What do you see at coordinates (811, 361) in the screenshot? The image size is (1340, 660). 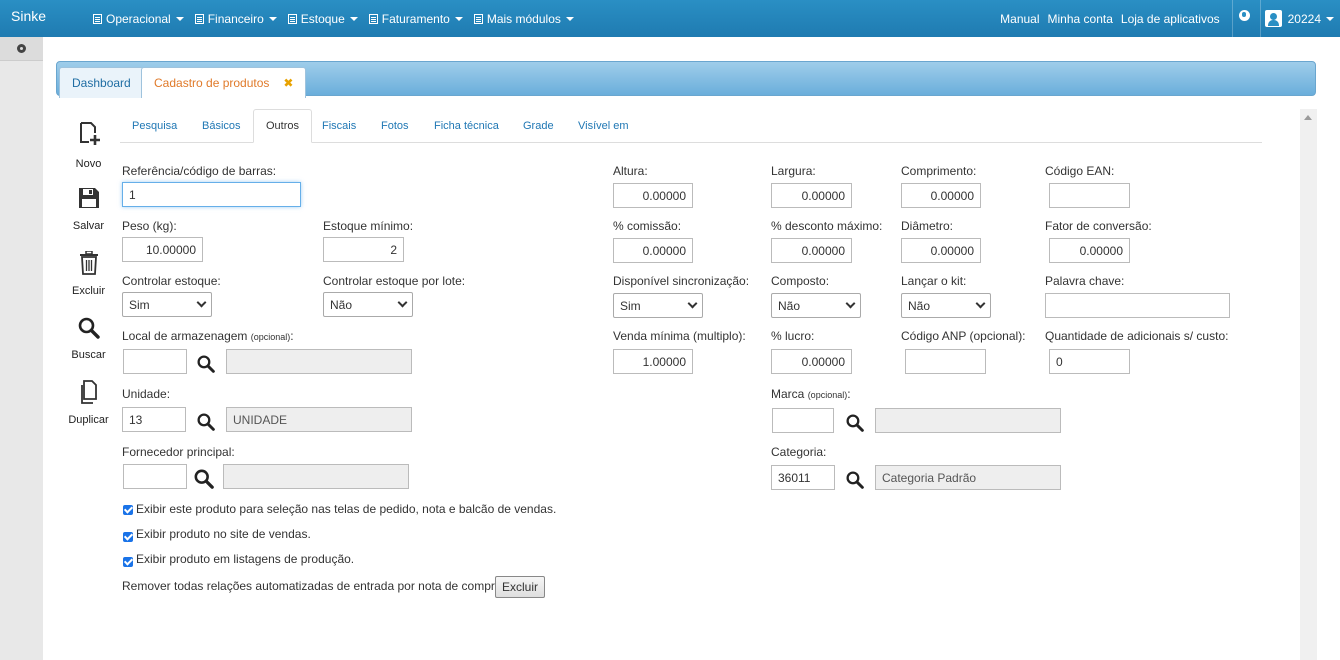 I see `lucro-input: 0.00000` at bounding box center [811, 361].